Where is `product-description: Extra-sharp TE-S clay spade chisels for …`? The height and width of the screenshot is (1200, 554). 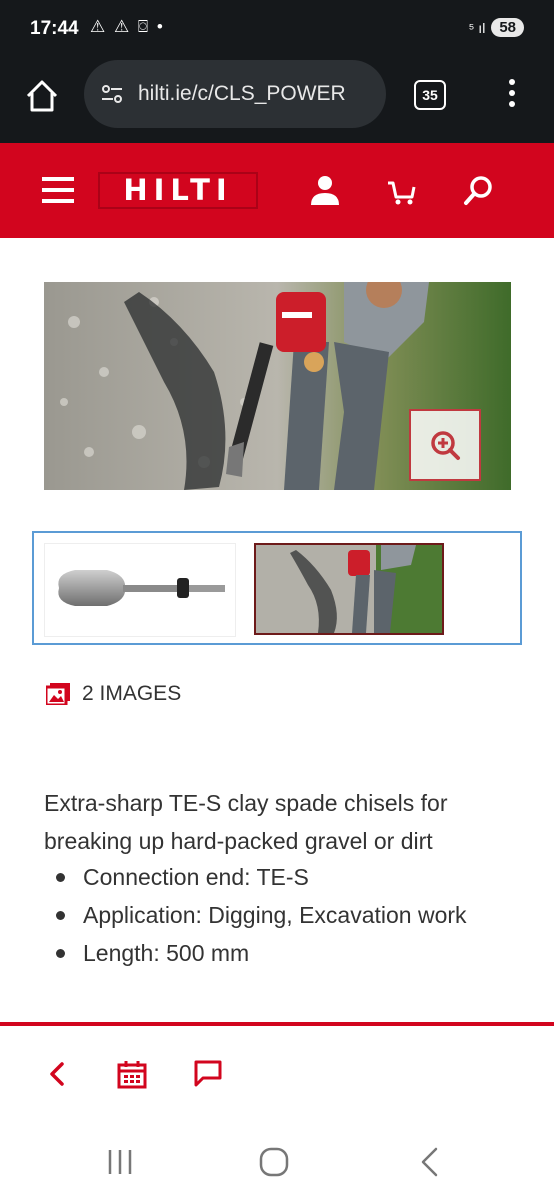 product-description: Extra-sharp TE-S clay spade chisels for … is located at coordinates (246, 822).